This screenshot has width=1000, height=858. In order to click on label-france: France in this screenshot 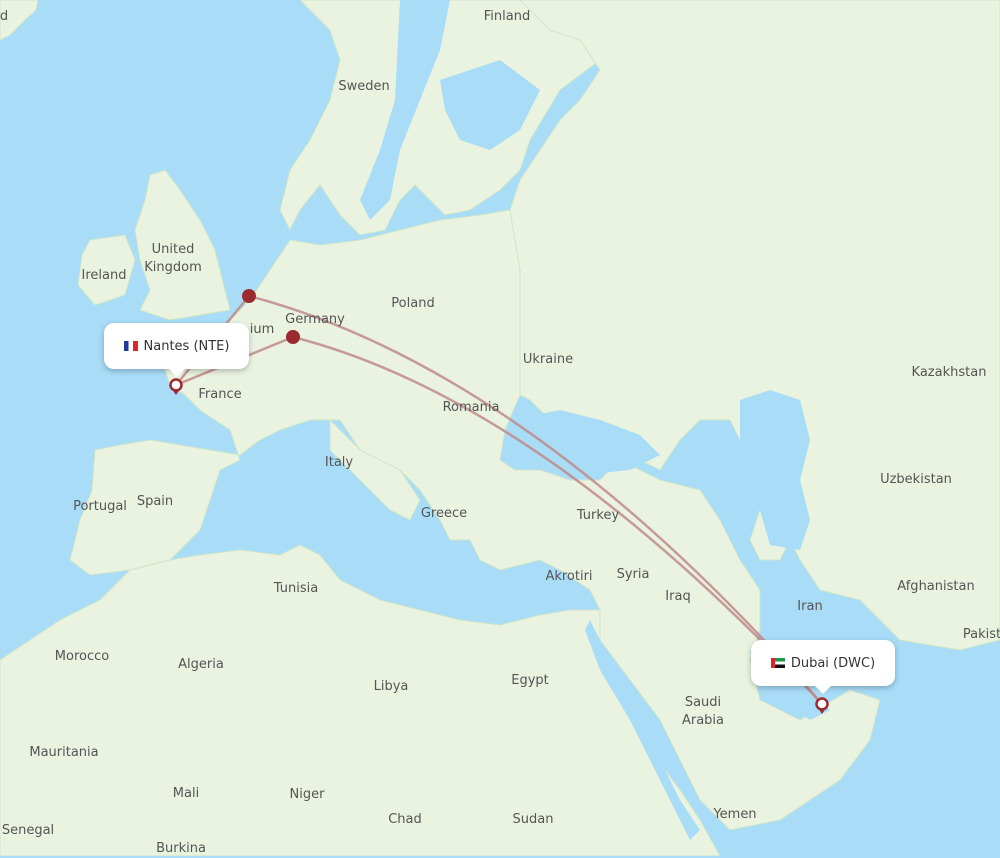, I will do `click(220, 394)`.